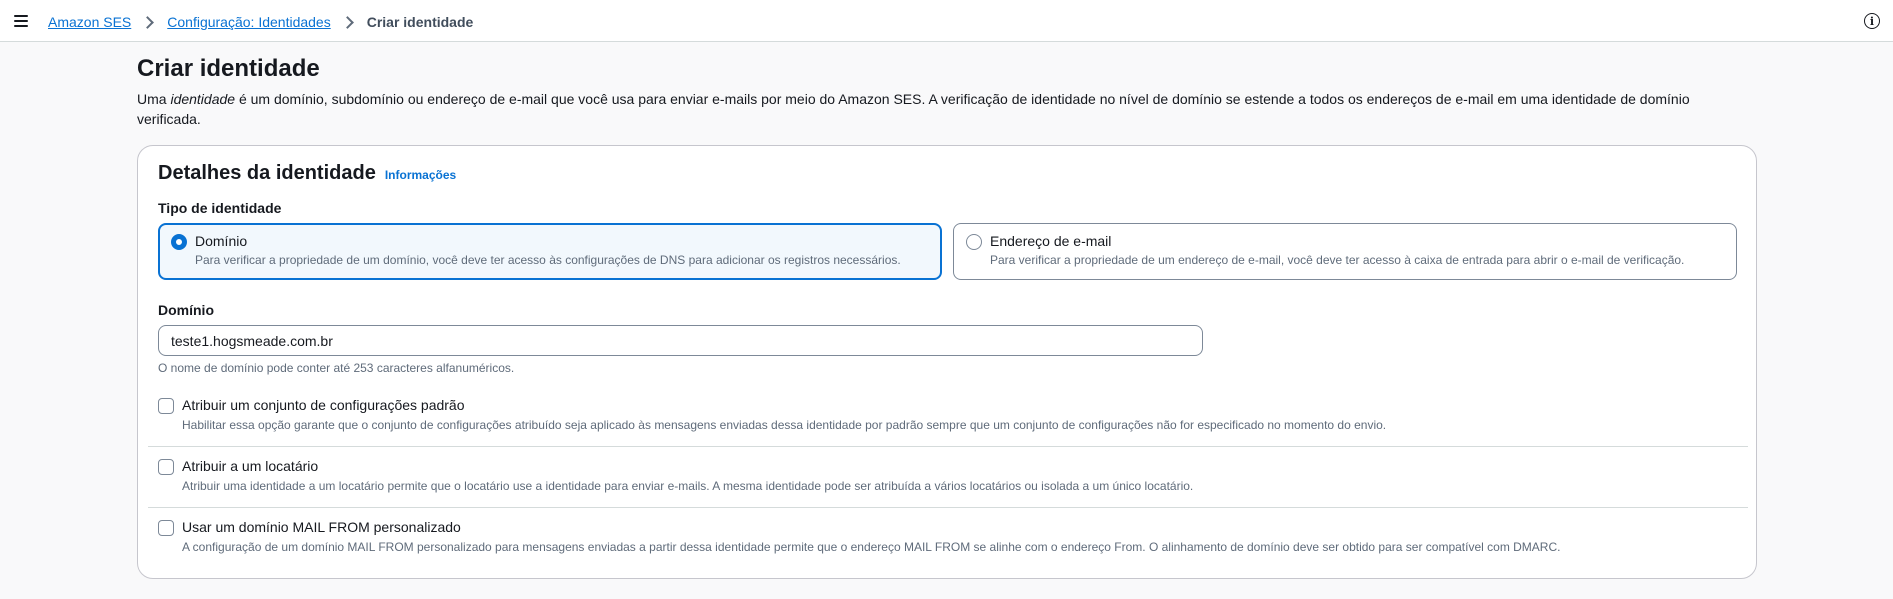  I want to click on option-title: Usar um domínio MAIL FROM personalizado, so click(321, 527).